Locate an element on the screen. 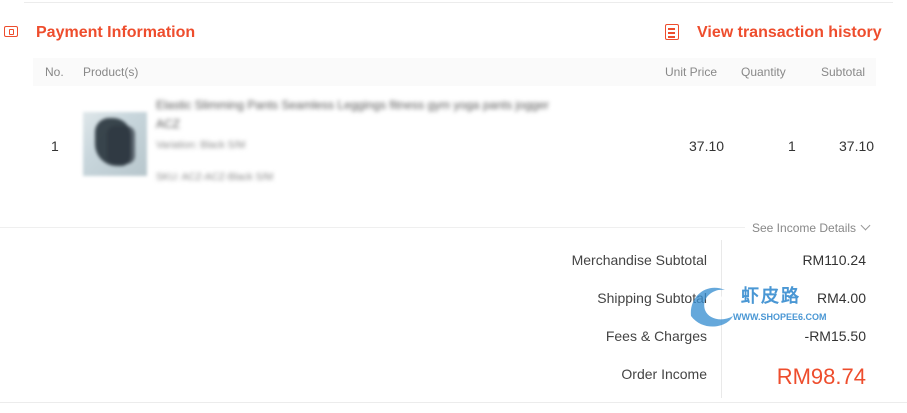 The image size is (907, 413). column-header-subtotal: Subtotal is located at coordinates (843, 72).